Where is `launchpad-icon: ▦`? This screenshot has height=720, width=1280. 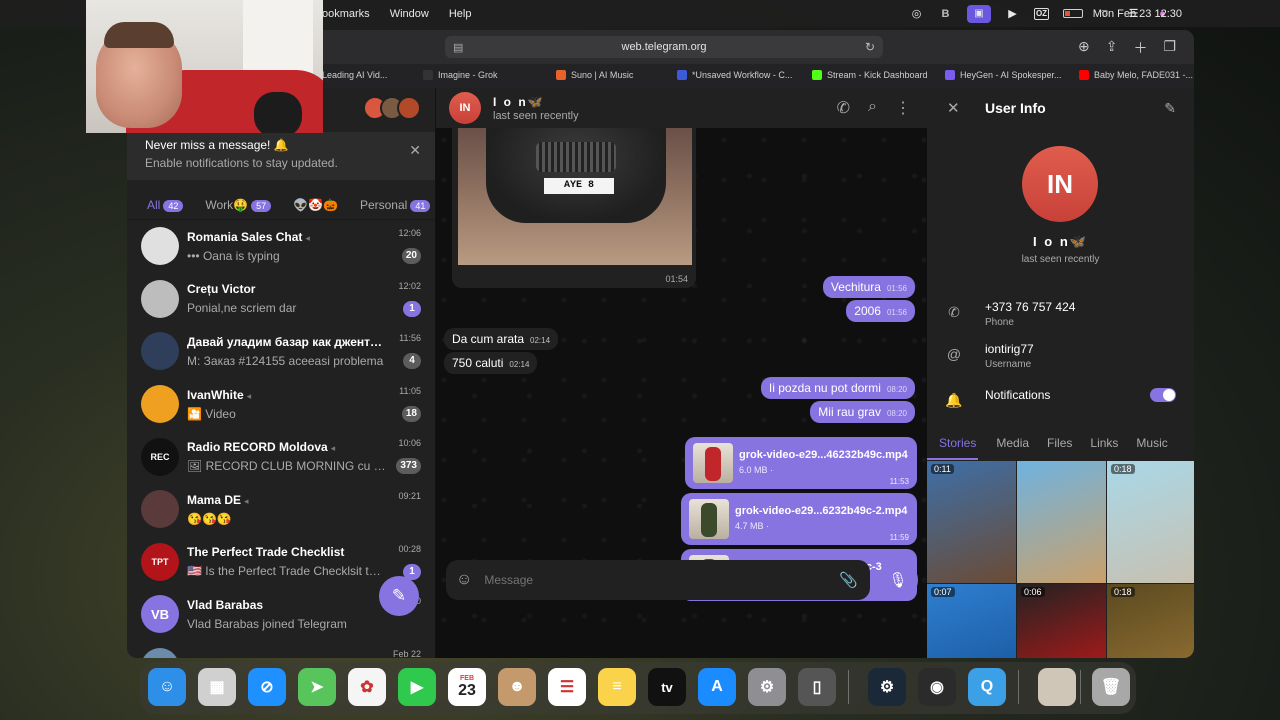
launchpad-icon: ▦ is located at coordinates (217, 687).